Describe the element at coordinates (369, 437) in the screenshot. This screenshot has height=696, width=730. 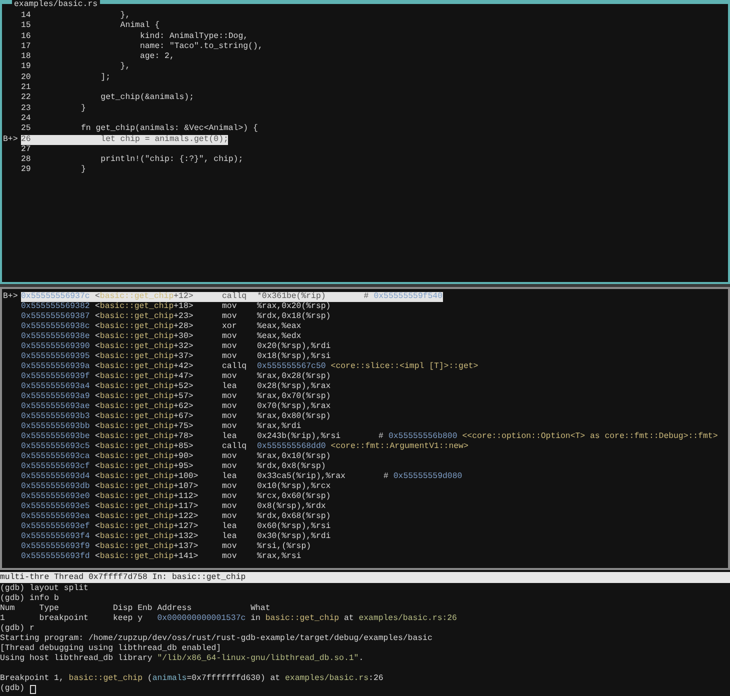
I see `disassembly-line: 0x5555555693be <basic::get_chip+78> lea 0x243b(%rip),%rsi # 0x55555556b800 <<core::option::Option<T> as core::fmt::Debug>::fmt>` at that location.